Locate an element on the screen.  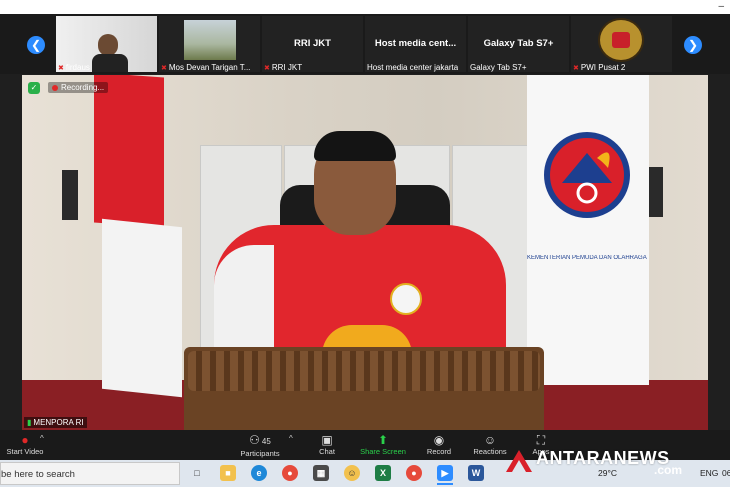
chat-icon: ▣ is located at coordinates (327, 440).